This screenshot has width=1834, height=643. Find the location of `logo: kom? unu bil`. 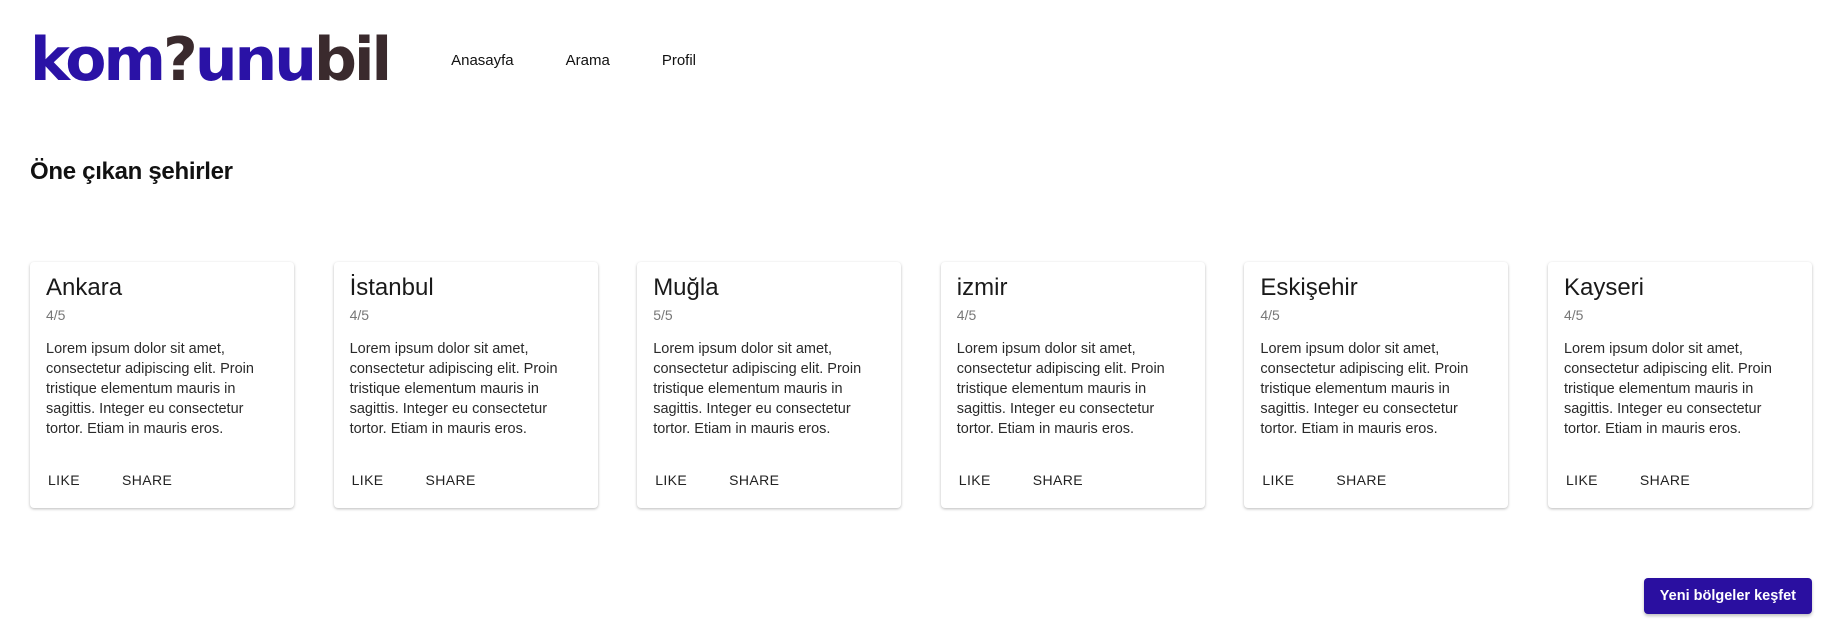

logo: kom? unu bil is located at coordinates (211, 60).